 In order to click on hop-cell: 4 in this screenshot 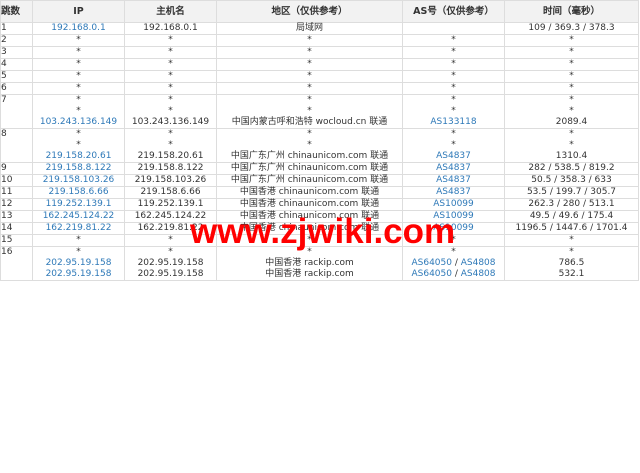, I will do `click(16, 64)`.